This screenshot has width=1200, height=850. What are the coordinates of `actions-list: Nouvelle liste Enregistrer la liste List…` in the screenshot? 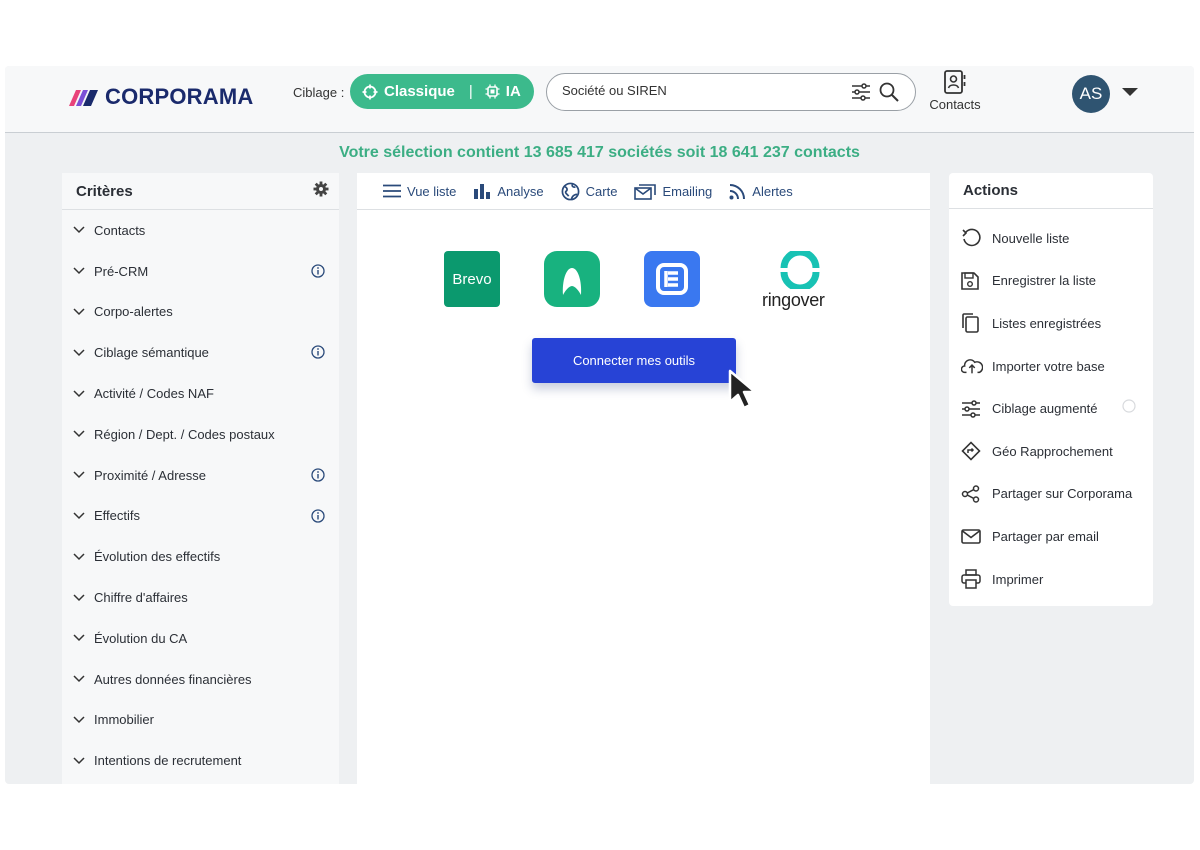 It's located at (1051, 404).